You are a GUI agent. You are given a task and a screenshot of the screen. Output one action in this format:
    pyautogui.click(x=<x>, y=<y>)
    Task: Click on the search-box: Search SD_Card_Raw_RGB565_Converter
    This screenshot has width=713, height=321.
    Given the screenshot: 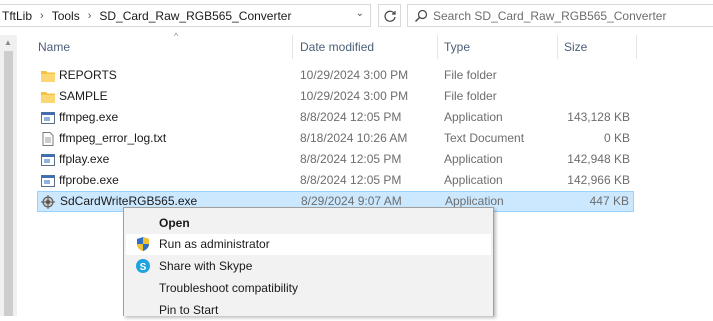 What is the action you would take?
    pyautogui.click(x=560, y=15)
    